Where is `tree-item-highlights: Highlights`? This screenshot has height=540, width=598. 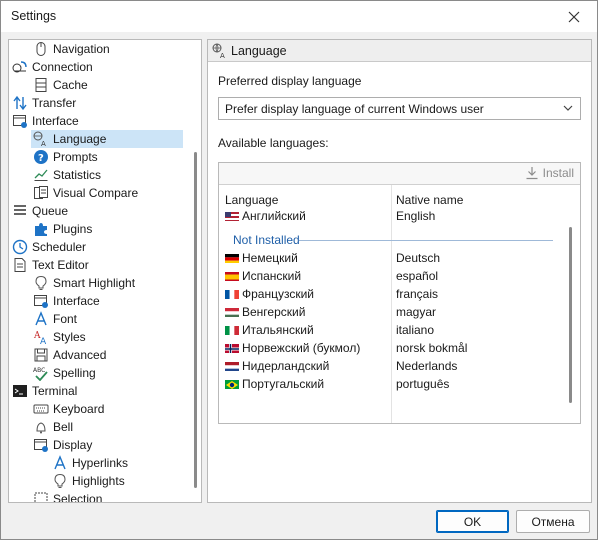
tree-item-highlights: Highlights is located at coordinates (88, 481).